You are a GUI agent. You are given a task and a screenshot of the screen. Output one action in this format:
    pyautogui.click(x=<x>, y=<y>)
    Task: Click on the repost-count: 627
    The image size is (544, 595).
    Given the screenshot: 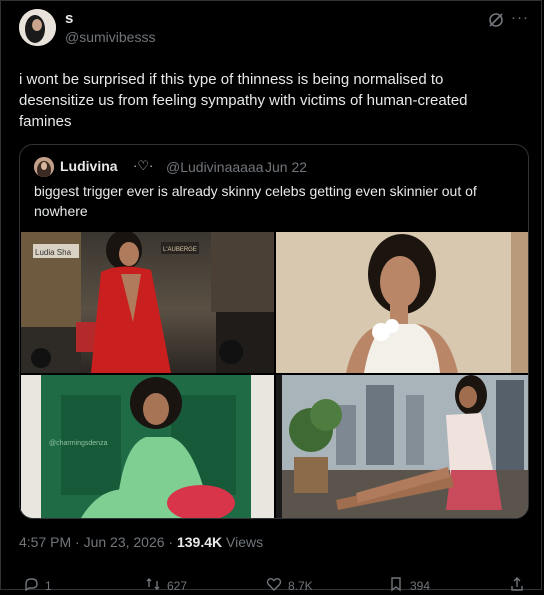 What is the action you would take?
    pyautogui.click(x=177, y=585)
    